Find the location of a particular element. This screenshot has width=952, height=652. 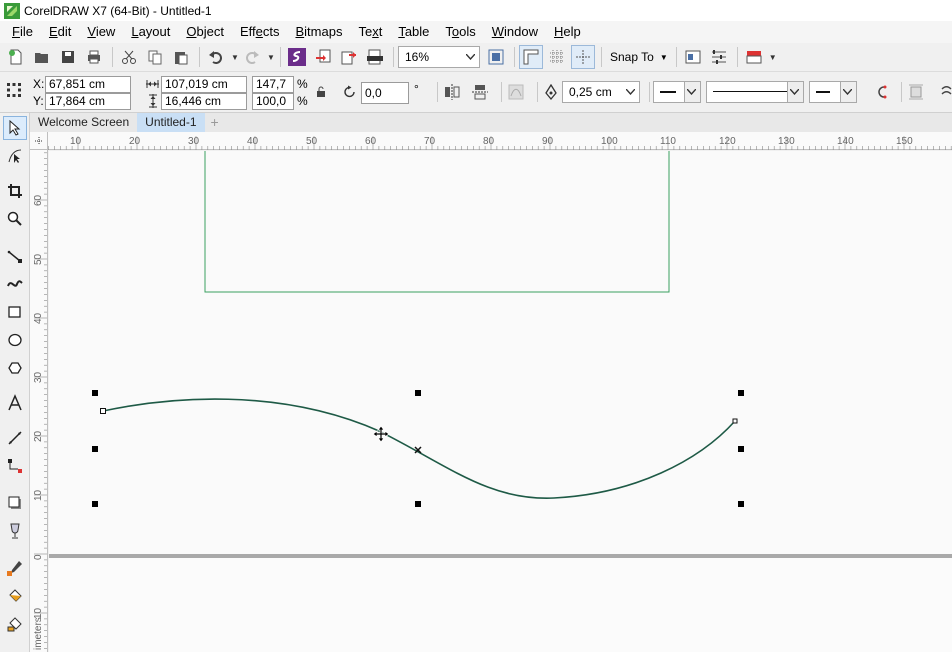

y-position-field: 17,864 cm is located at coordinates (88, 101).